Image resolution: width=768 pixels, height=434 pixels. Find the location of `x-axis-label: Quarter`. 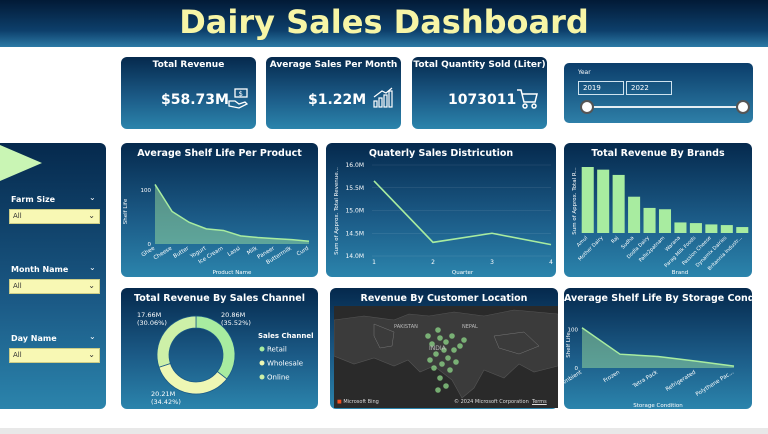

x-axis-label: Quarter is located at coordinates (463, 273).